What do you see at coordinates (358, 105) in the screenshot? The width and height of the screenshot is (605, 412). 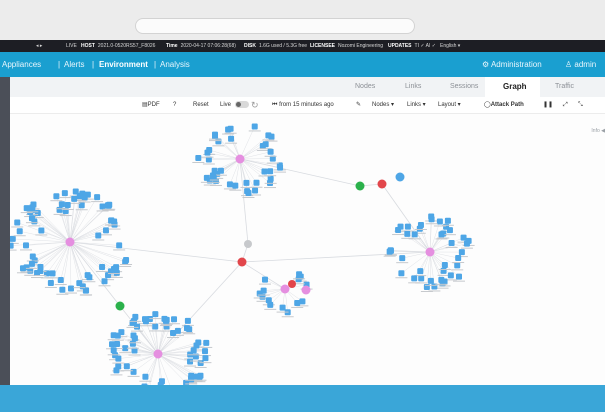 I see `pin-icon: ✎` at bounding box center [358, 105].